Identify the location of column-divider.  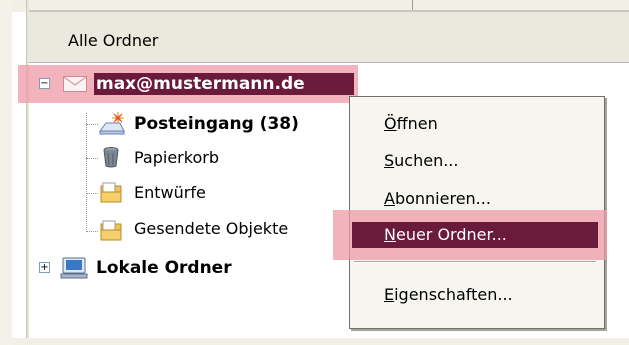
(412, 5).